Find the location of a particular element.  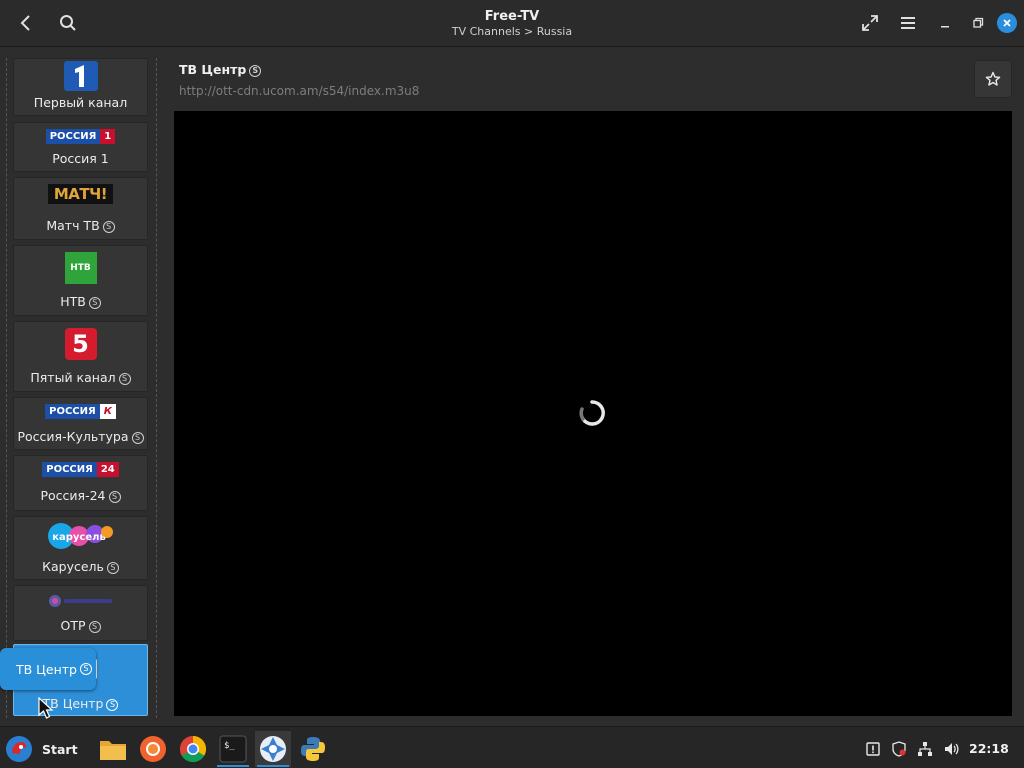

channel-item: МАТЧ! Матч ТВ S is located at coordinates (80, 208).